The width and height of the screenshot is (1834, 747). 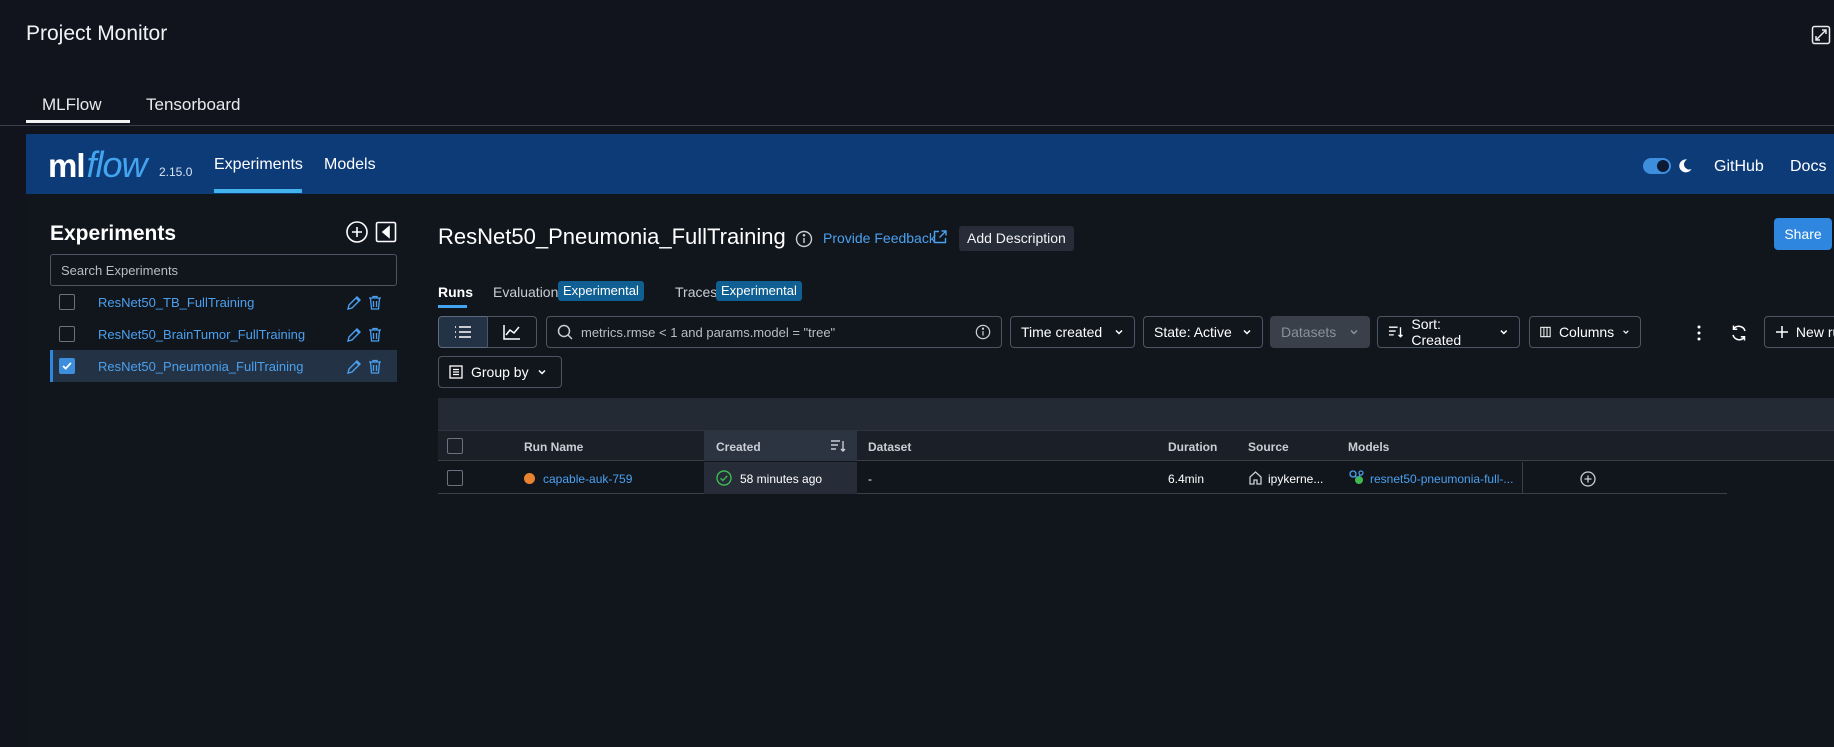 What do you see at coordinates (1268, 447) in the screenshot?
I see `th-source: Source` at bounding box center [1268, 447].